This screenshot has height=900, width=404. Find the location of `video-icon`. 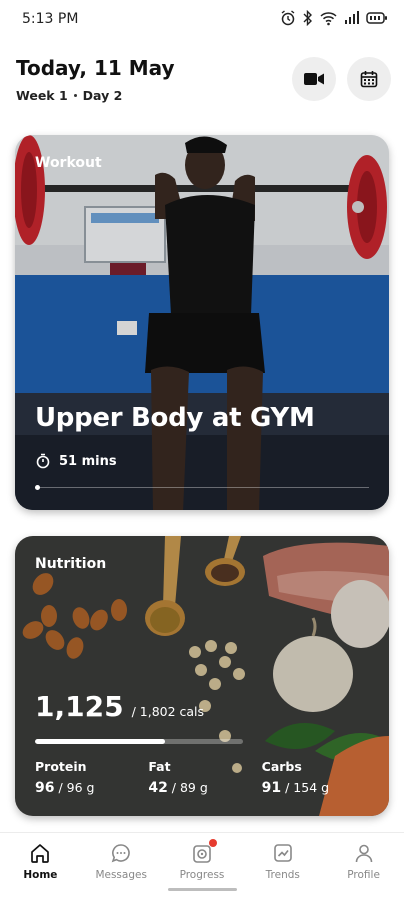

video-icon is located at coordinates (314, 79).